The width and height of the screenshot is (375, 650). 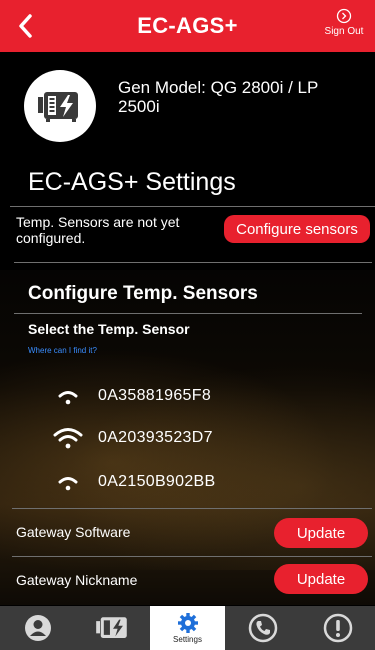 I want to click on phone-icon, so click(x=262, y=628).